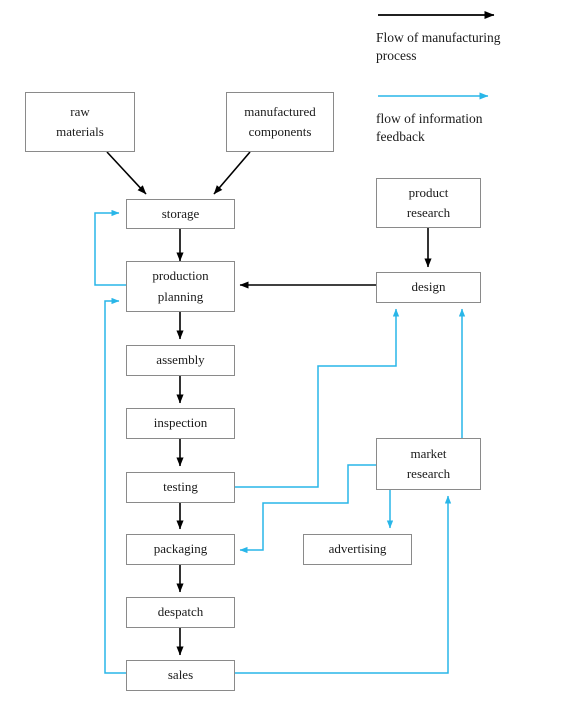  I want to click on node-design: design, so click(428, 287).